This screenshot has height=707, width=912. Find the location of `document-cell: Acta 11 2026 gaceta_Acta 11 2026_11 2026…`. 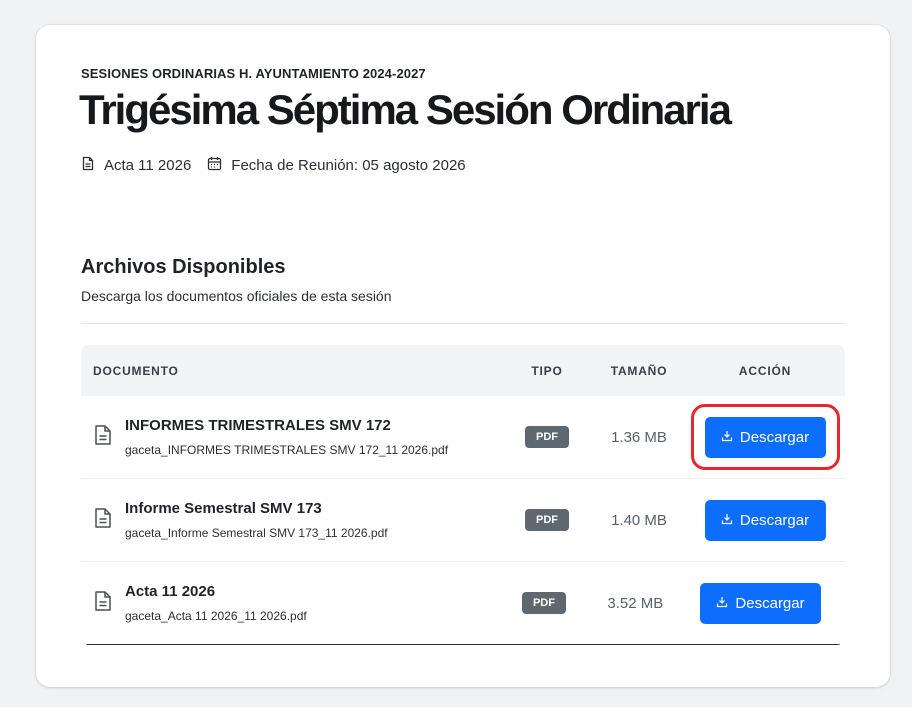

document-cell: Acta 11 2026 gaceta_Acta 11 2026_11 2026… is located at coordinates (292, 603).